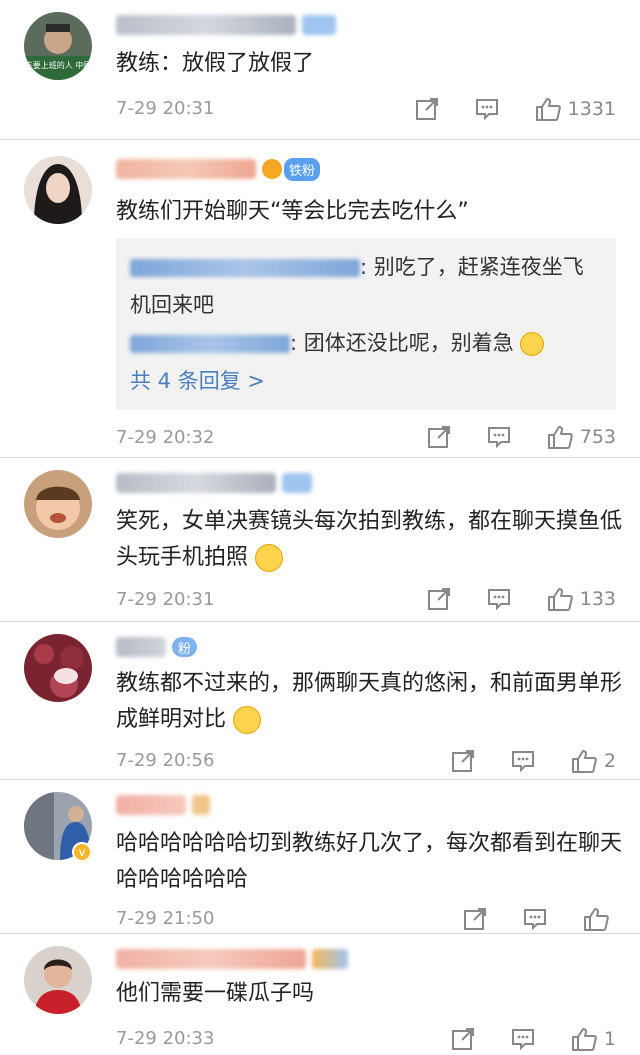 The image size is (640, 1055). Describe the element at coordinates (609, 1039) in the screenshot. I see `like-count: 1` at that location.